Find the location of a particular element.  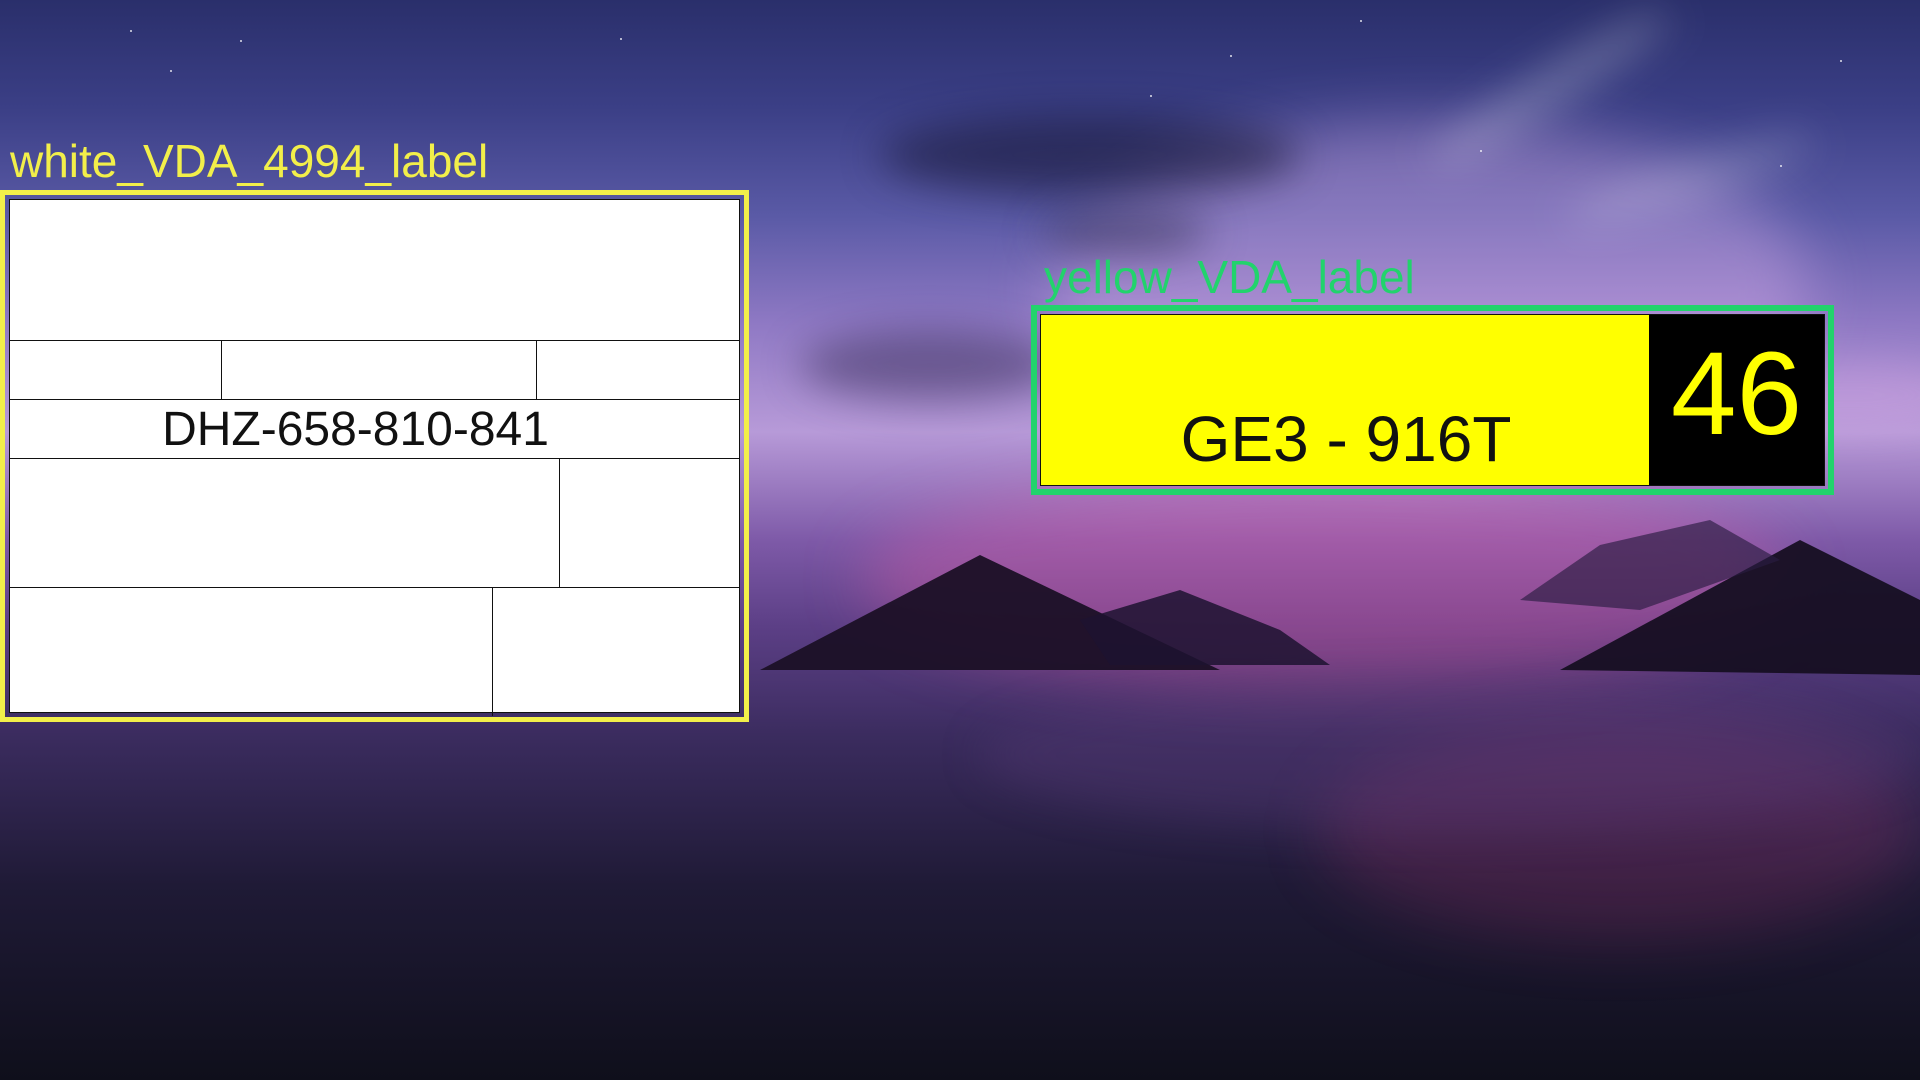

yellow-label-number-panel: 46 is located at coordinates (1736, 400).